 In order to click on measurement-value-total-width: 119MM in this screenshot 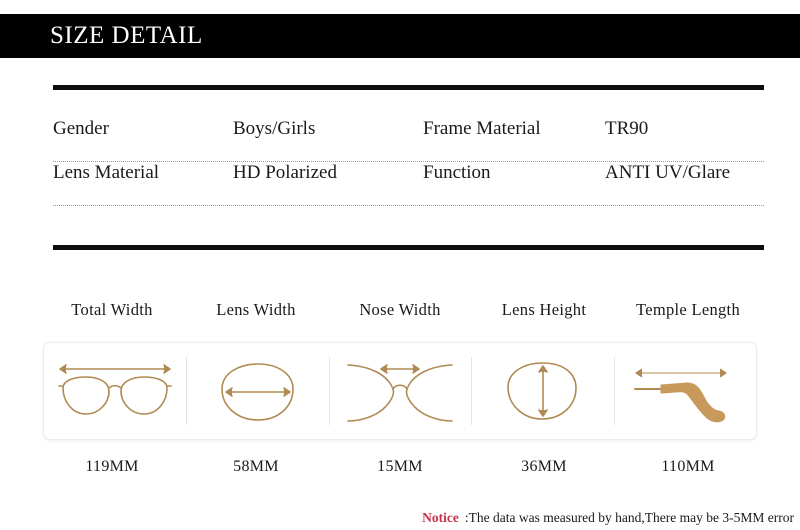, I will do `click(112, 466)`.